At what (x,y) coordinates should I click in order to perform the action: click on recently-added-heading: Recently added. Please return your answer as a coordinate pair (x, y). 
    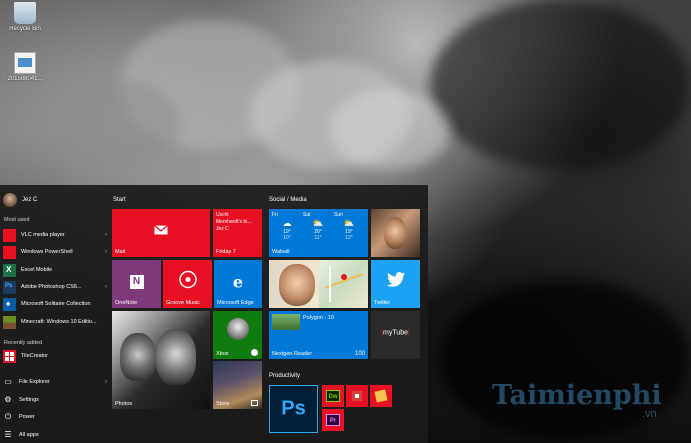
    Looking at the image, I should click on (23, 343).